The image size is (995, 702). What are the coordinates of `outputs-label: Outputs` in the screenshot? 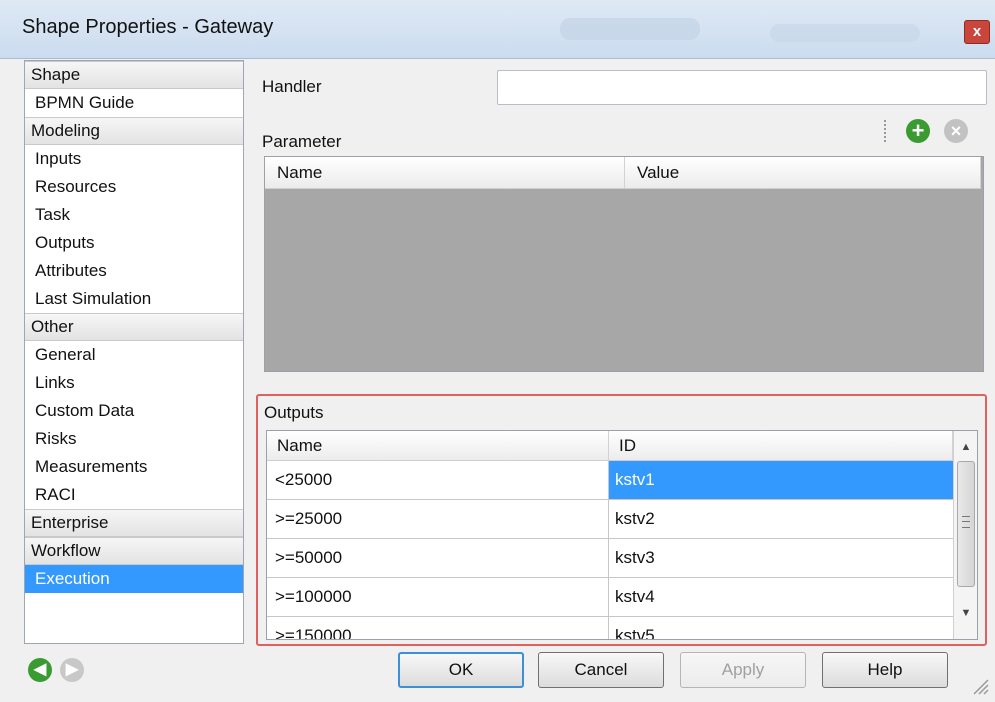 It's located at (294, 412).